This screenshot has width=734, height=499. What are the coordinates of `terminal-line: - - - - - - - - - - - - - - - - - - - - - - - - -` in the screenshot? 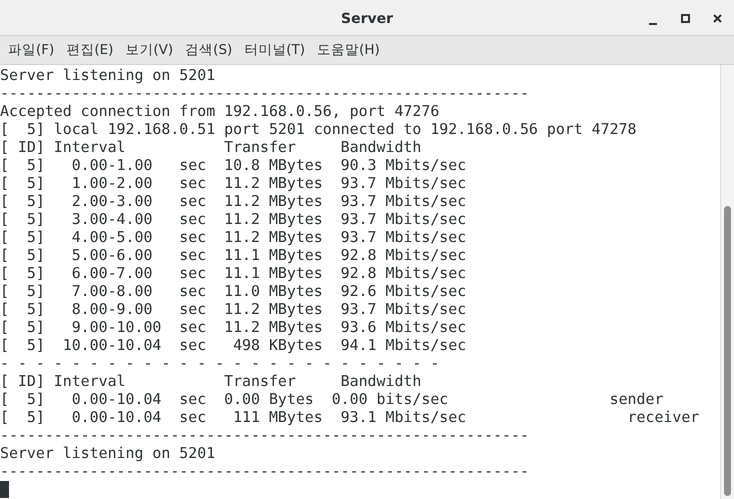 It's located at (220, 363).